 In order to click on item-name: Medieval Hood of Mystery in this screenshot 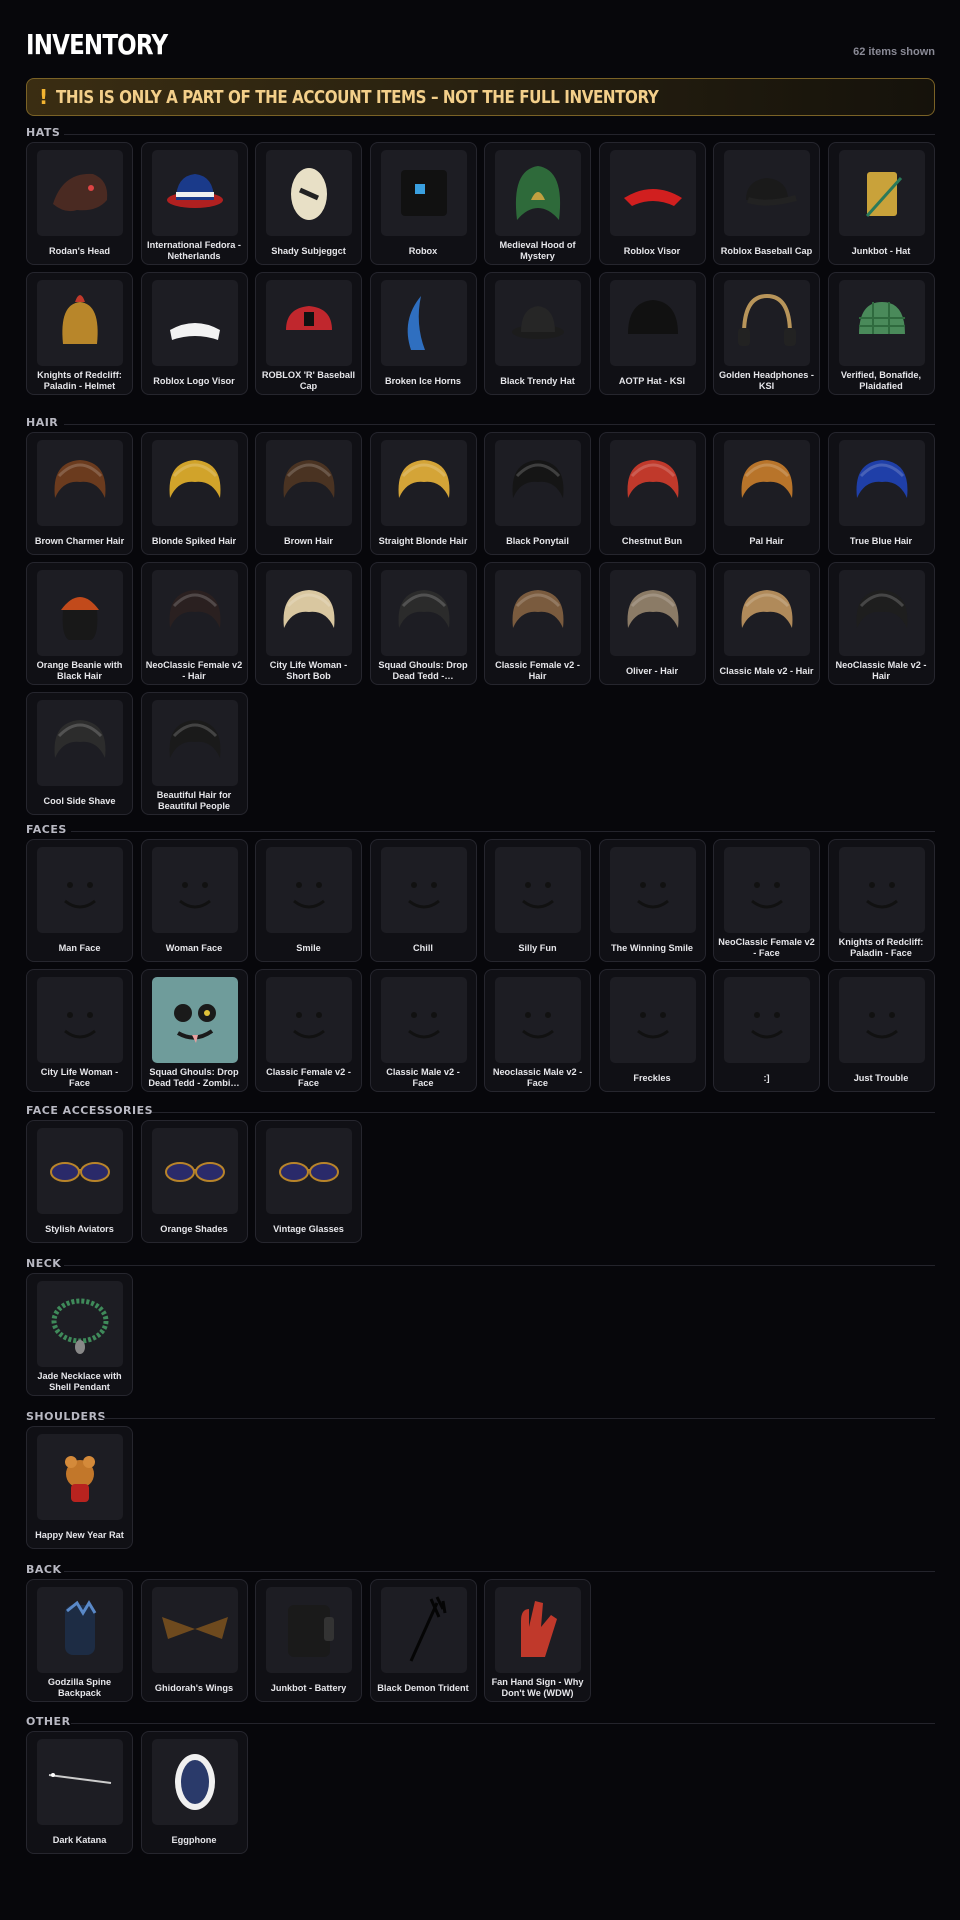, I will do `click(537, 250)`.